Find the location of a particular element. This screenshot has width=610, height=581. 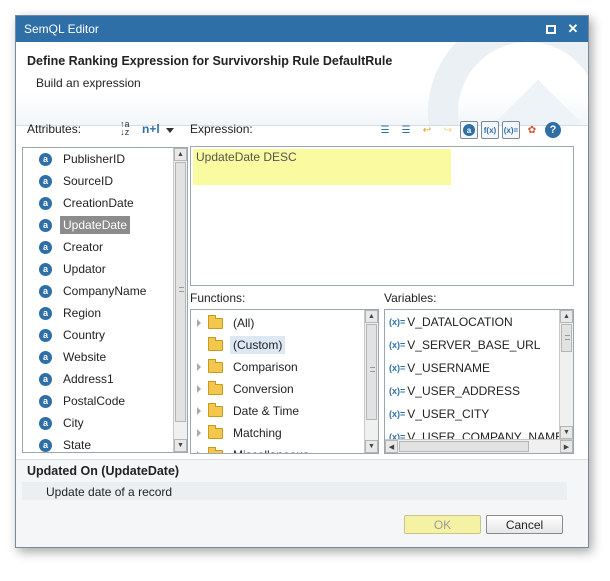

chevron-down-icon is located at coordinates (170, 130).